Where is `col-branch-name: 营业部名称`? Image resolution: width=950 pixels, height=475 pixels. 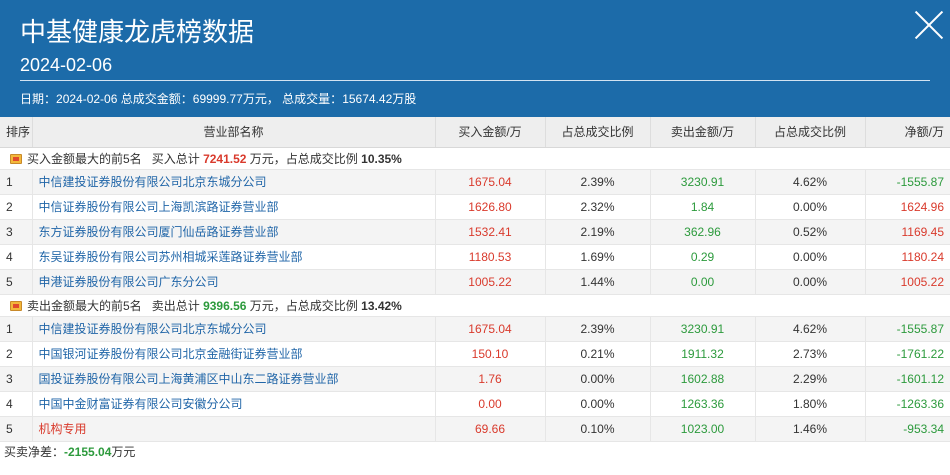 col-branch-name: 营业部名称 is located at coordinates (234, 132).